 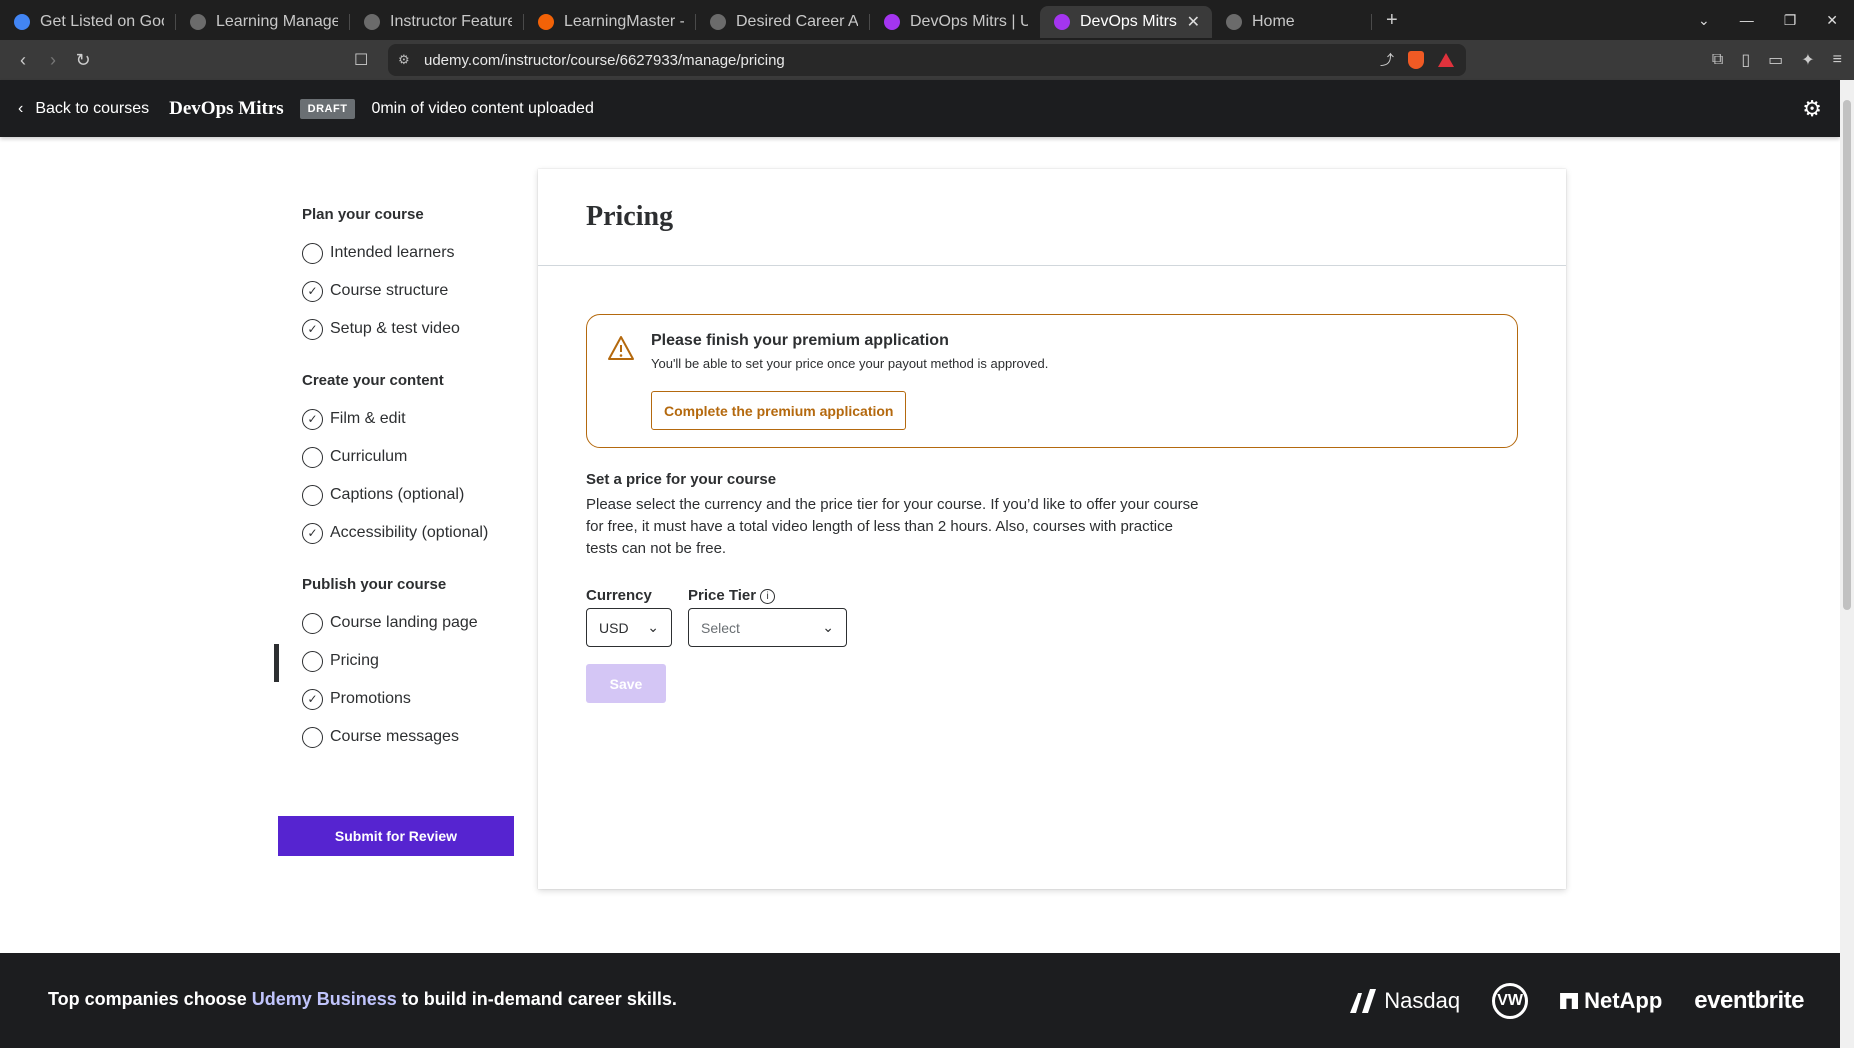 I want to click on currency-select: USD ⌄, so click(x=629, y=627).